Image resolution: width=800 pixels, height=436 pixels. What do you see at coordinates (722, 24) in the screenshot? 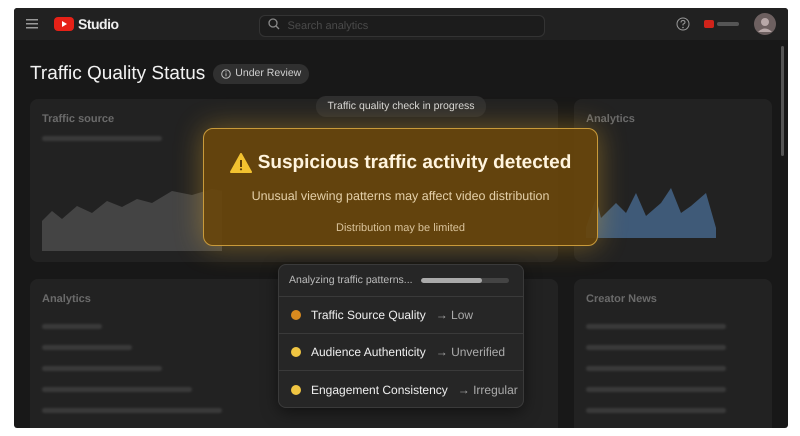
I see `channel-icon` at bounding box center [722, 24].